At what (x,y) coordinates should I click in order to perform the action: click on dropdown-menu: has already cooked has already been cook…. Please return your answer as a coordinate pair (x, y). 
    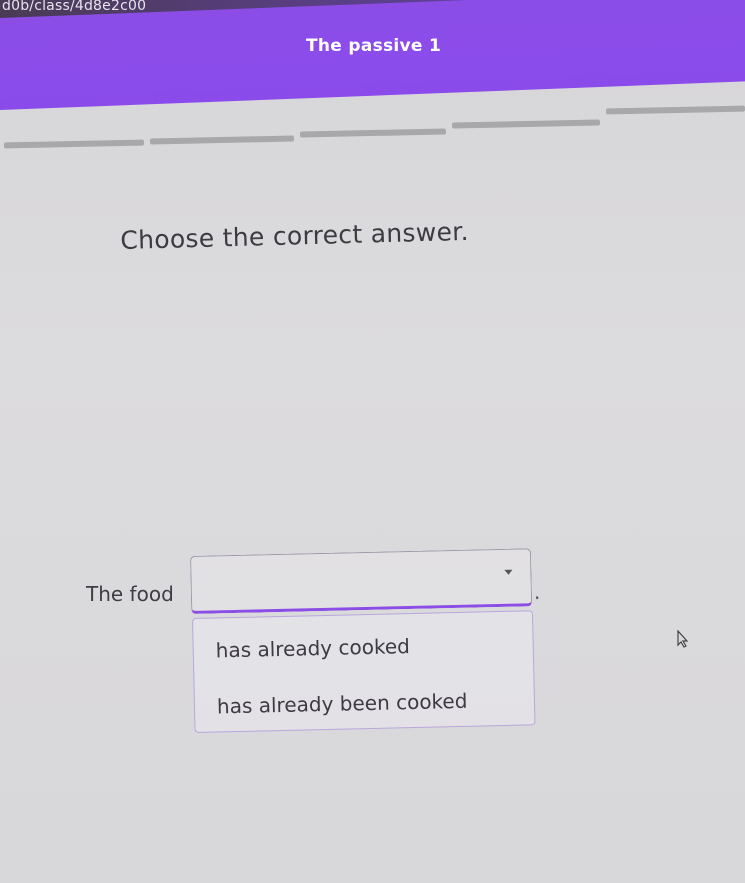
    Looking at the image, I should click on (364, 671).